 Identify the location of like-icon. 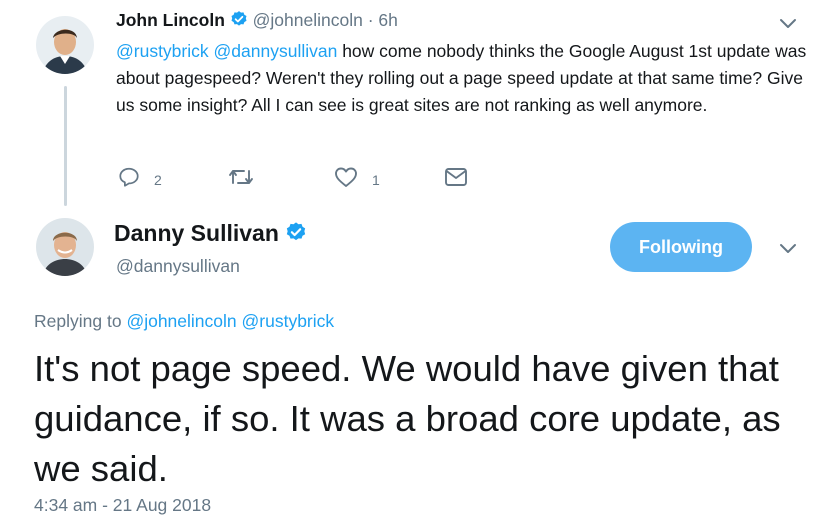
(346, 179).